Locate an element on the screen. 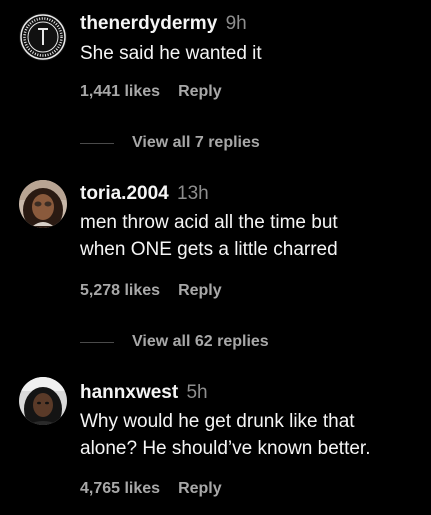 Image resolution: width=431 pixels, height=515 pixels. timestamp: 13h is located at coordinates (193, 193).